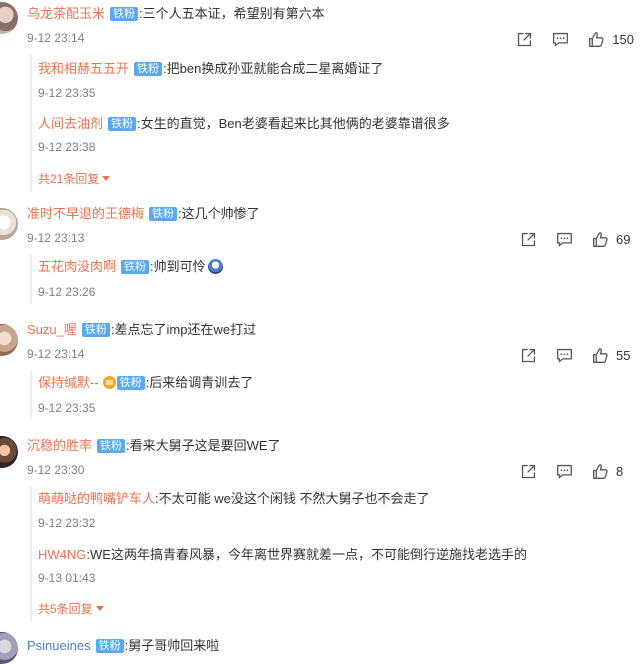  Describe the element at coordinates (56, 470) in the screenshot. I see `comment-time: 9-12 23:30` at that location.